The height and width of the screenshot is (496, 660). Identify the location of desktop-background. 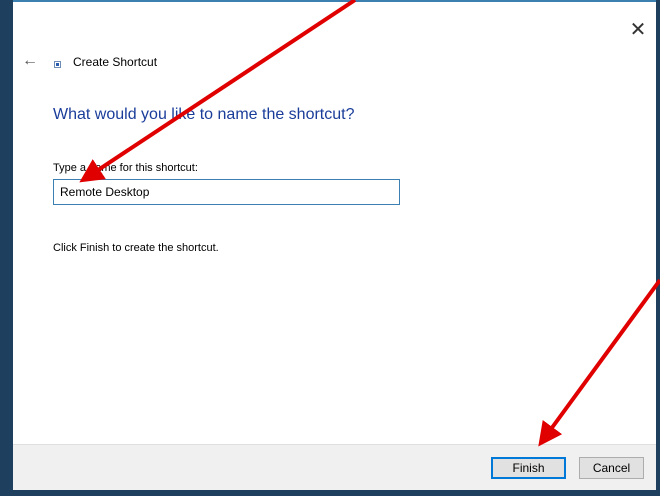
(6, 248).